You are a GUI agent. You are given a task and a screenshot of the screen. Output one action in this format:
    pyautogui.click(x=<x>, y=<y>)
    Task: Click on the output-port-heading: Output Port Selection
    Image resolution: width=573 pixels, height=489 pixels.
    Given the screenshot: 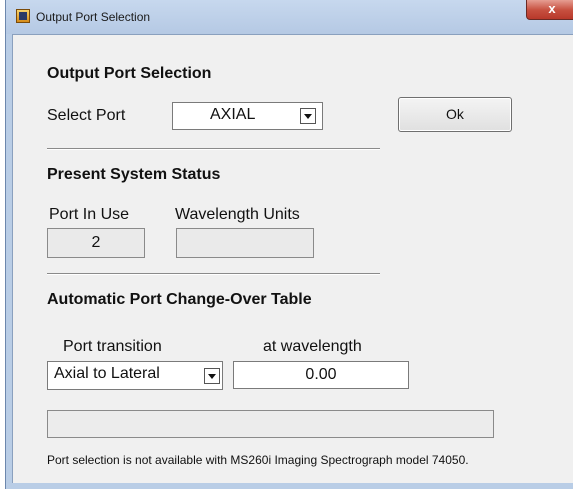 What is the action you would take?
    pyautogui.click(x=129, y=73)
    